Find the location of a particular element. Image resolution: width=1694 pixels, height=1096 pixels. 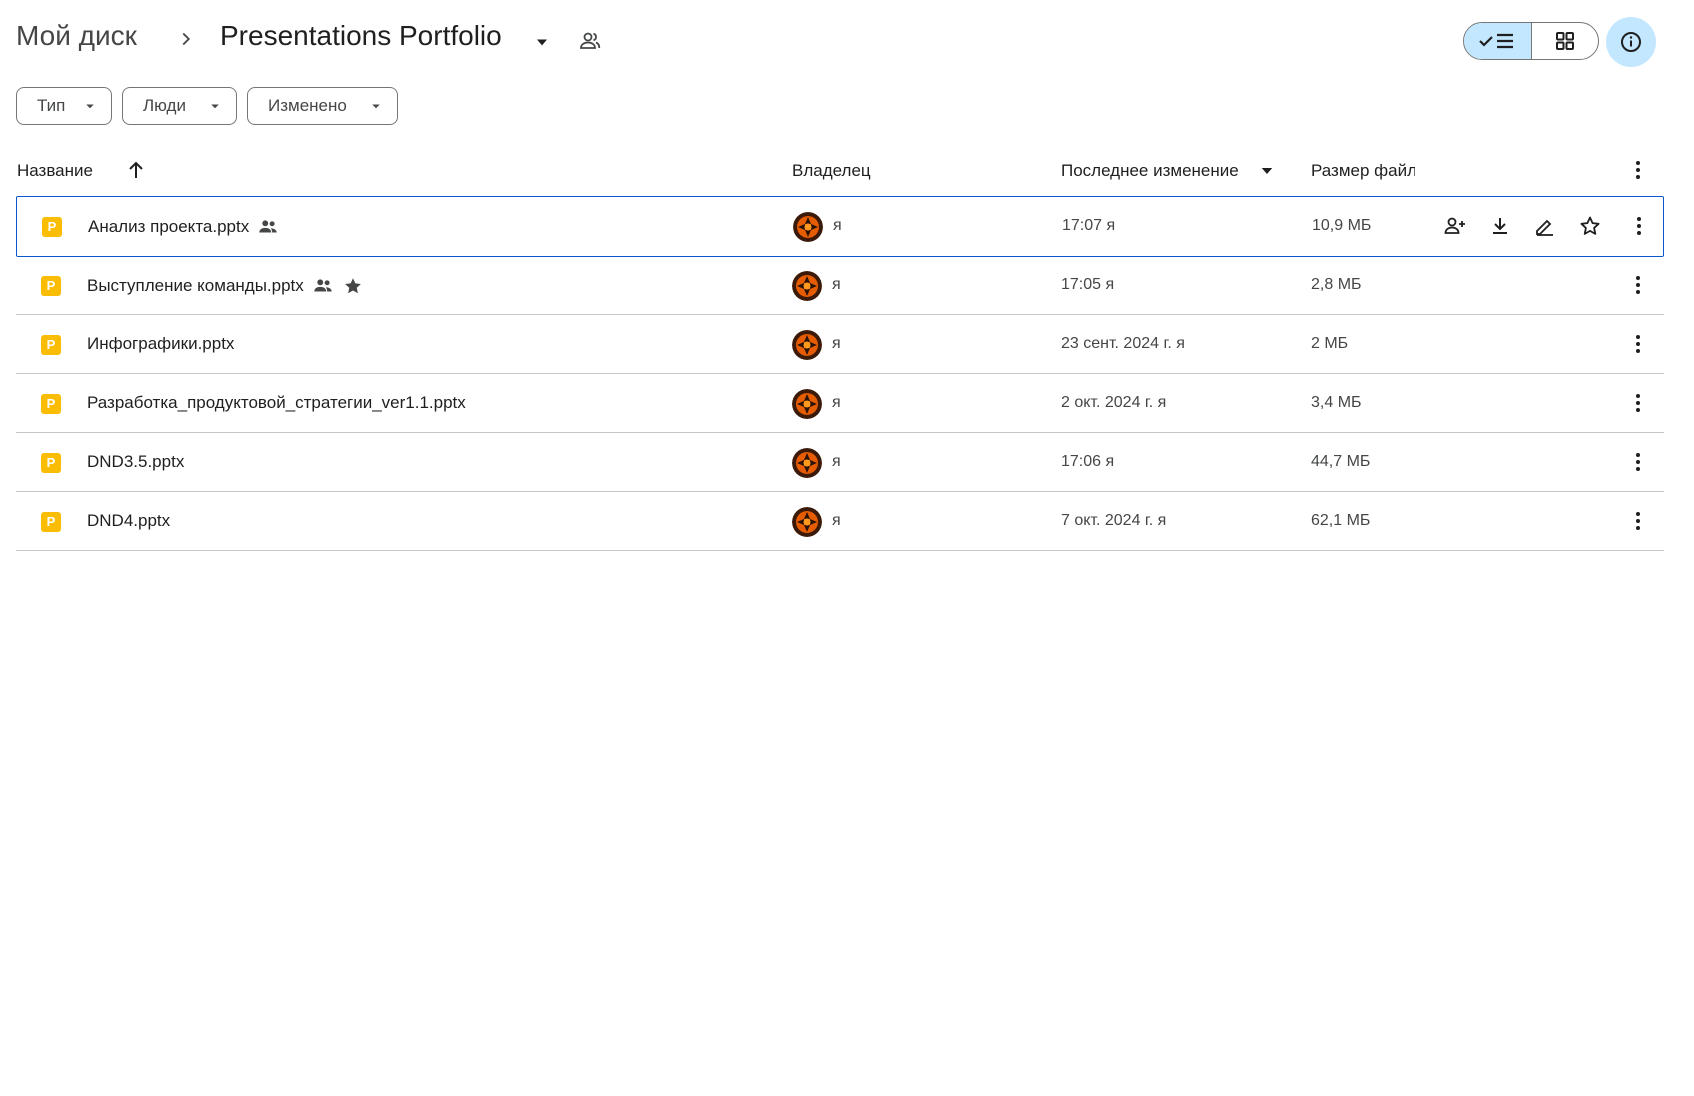

grid-view-icon is located at coordinates (1564, 41).